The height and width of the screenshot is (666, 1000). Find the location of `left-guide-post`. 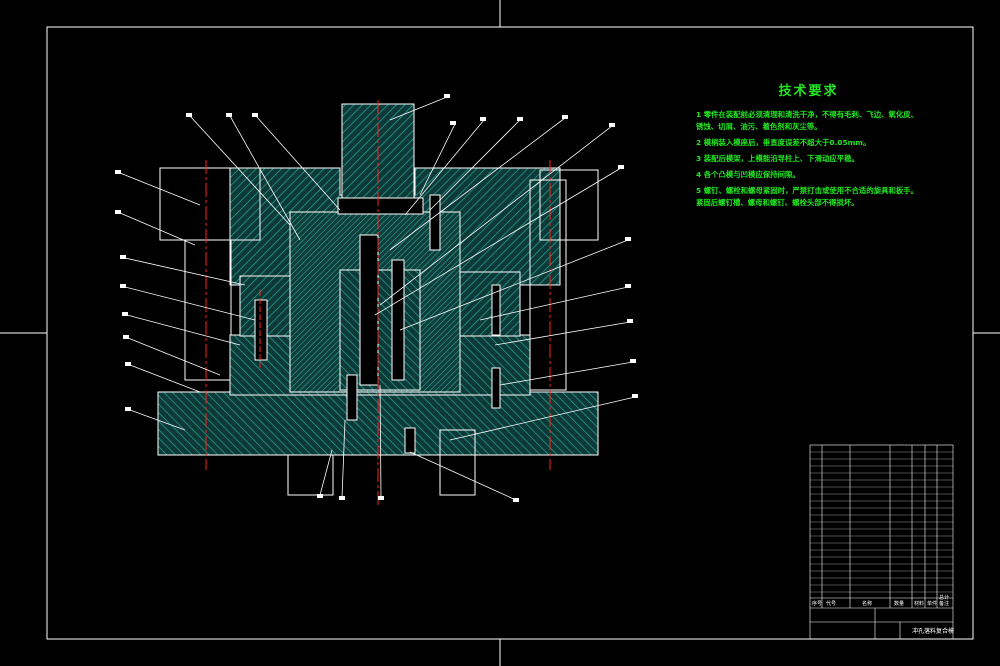

left-guide-post is located at coordinates (208, 310).